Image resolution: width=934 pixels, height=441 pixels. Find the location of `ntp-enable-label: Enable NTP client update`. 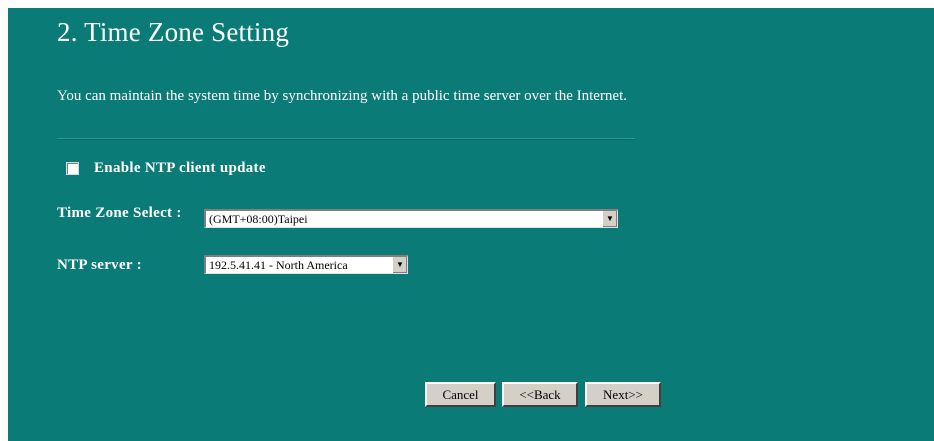

ntp-enable-label: Enable NTP client update is located at coordinates (180, 168).